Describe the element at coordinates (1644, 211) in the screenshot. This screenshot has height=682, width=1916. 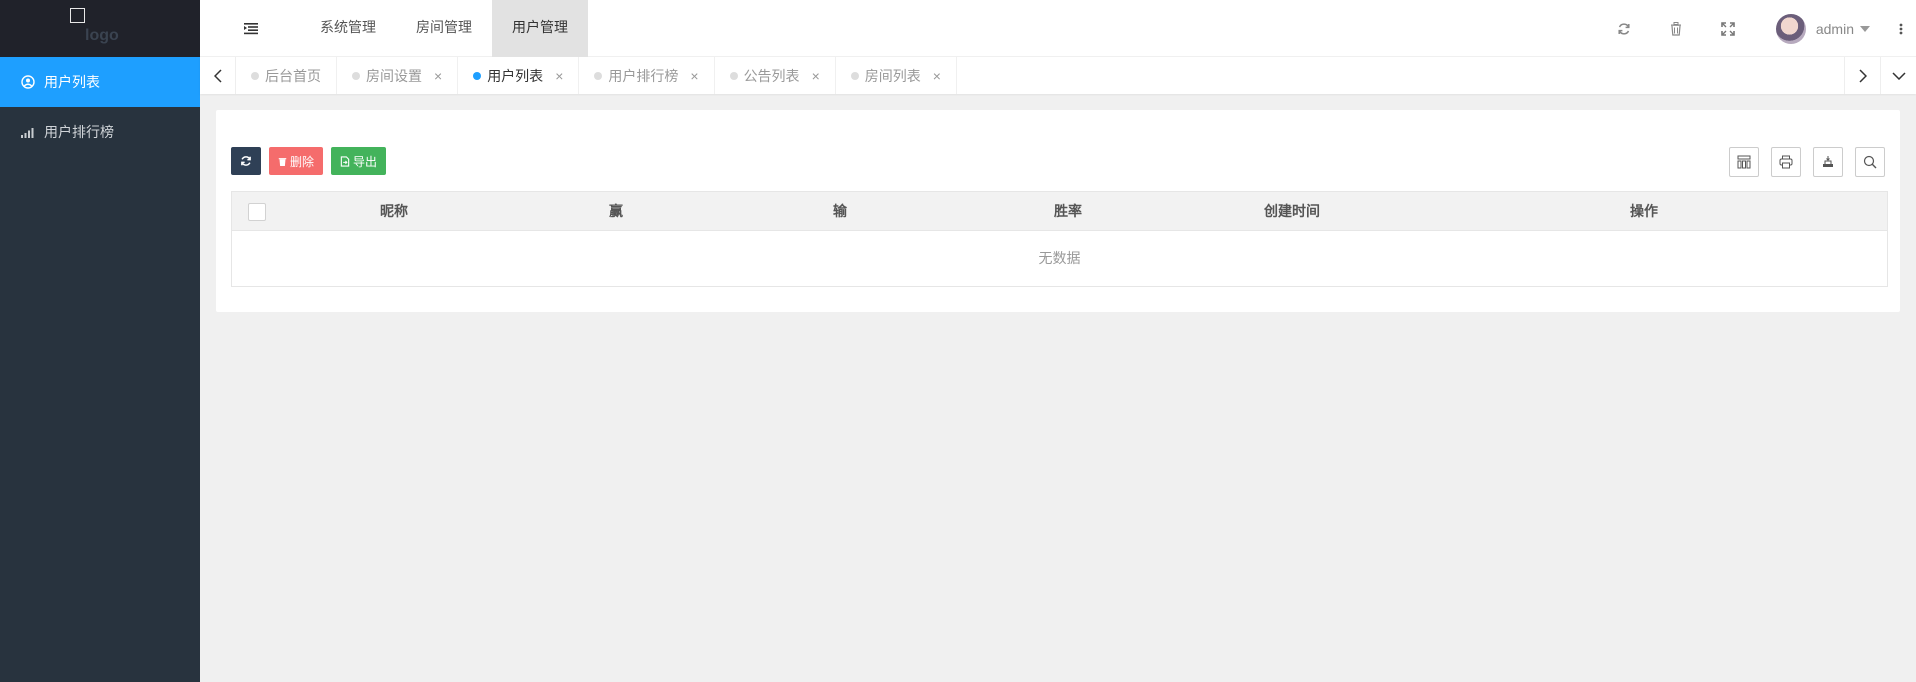
I see `column-header-actions: 操作` at that location.